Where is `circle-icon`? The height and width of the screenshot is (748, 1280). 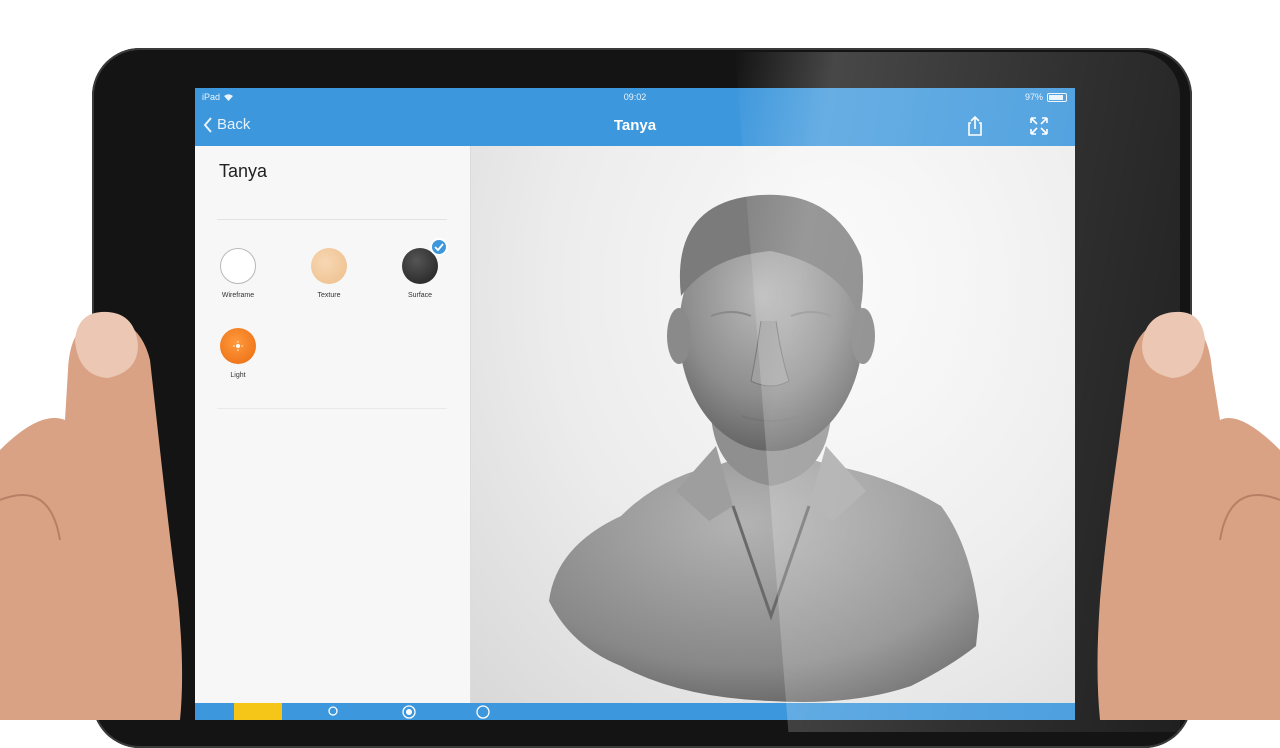 circle-icon is located at coordinates (409, 712).